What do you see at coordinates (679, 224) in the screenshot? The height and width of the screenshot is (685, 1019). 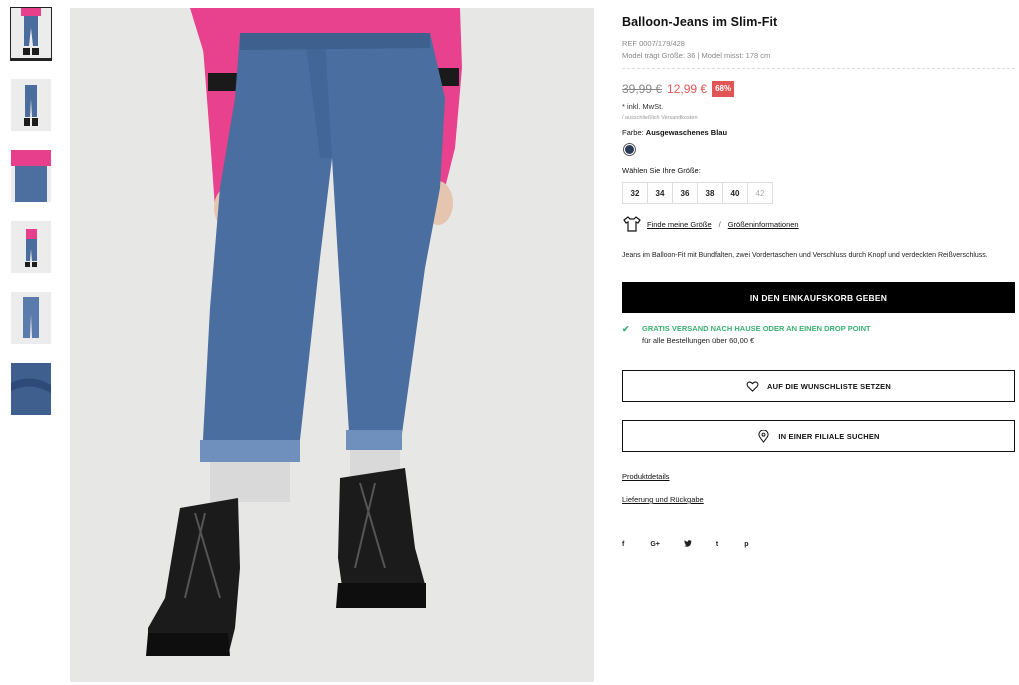 I see `find-my-size-link: Finde meine Größe` at bounding box center [679, 224].